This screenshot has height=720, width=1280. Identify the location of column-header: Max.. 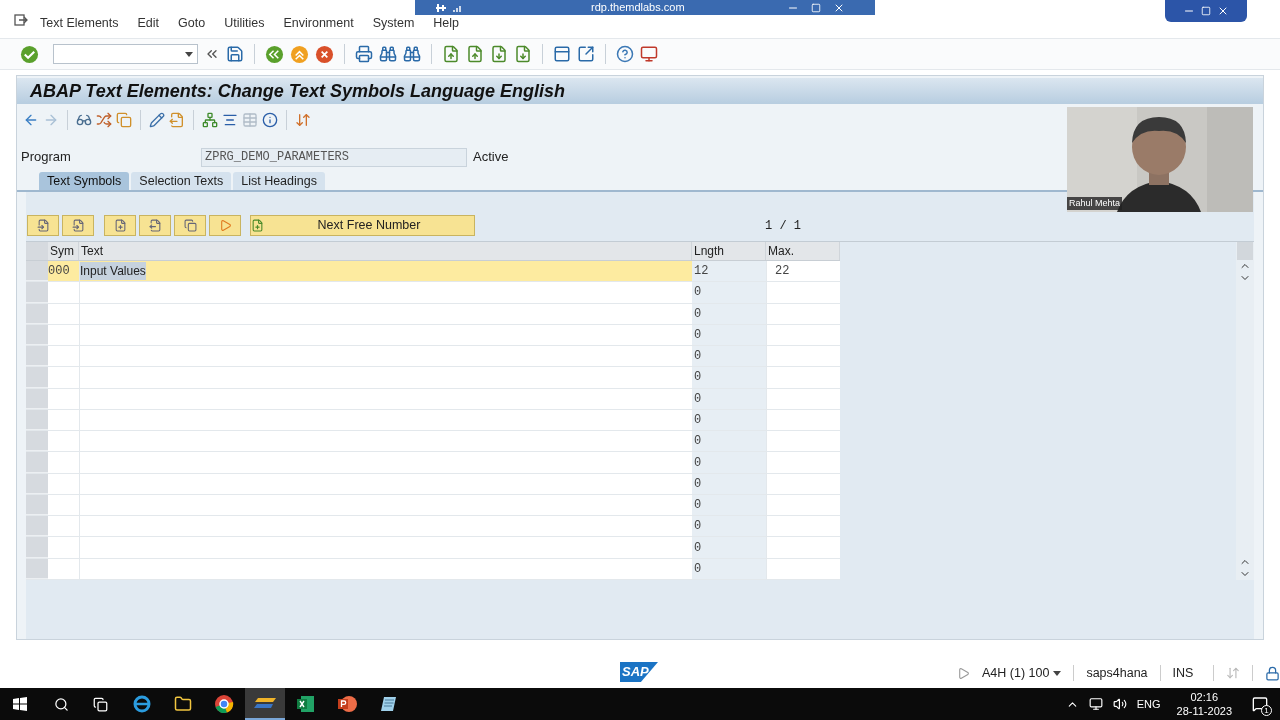
(803, 251).